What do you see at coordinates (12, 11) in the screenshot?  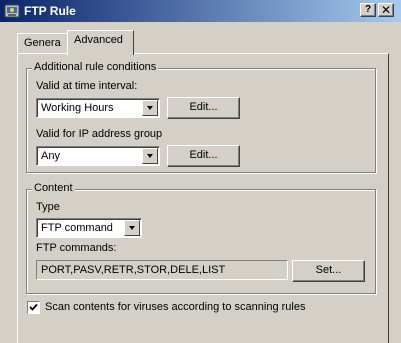 I see `app-icon` at bounding box center [12, 11].